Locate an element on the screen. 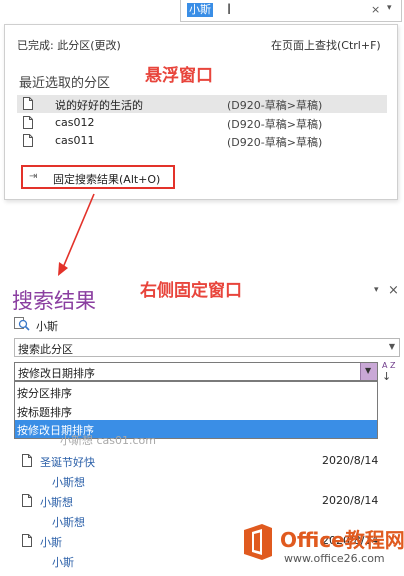 This screenshot has width=404, height=576. sort-options-list: 按分区排序 按标题排序 按修改日期排序 is located at coordinates (196, 410).